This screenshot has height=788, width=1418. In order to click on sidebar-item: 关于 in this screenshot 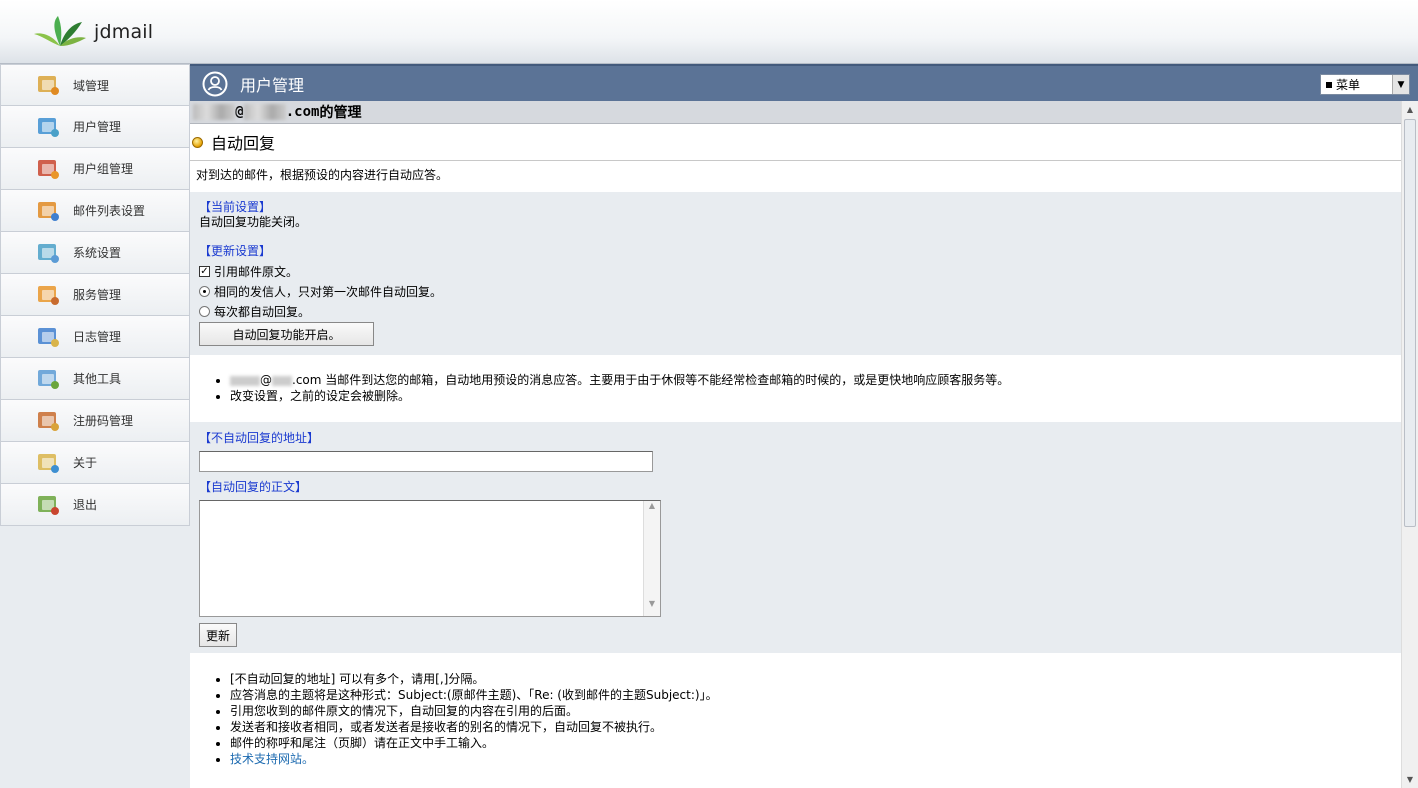, I will do `click(95, 463)`.